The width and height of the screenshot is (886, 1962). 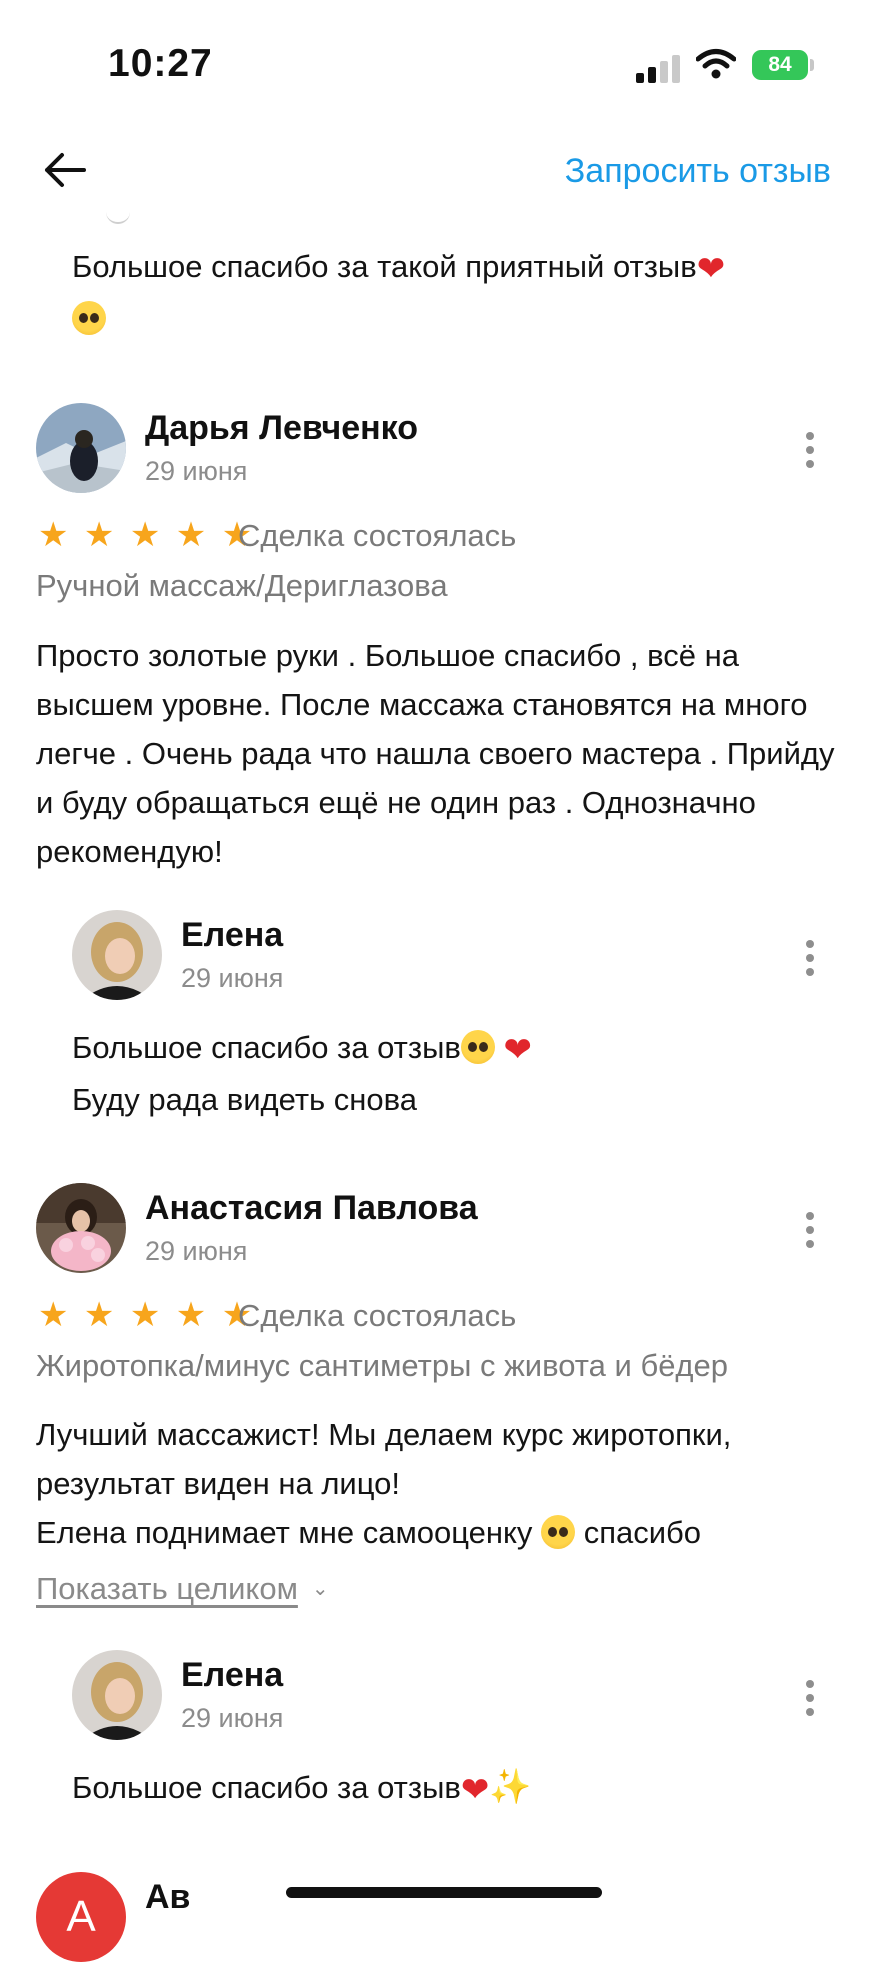 I want to click on avatar-edge, so click(x=118, y=217).